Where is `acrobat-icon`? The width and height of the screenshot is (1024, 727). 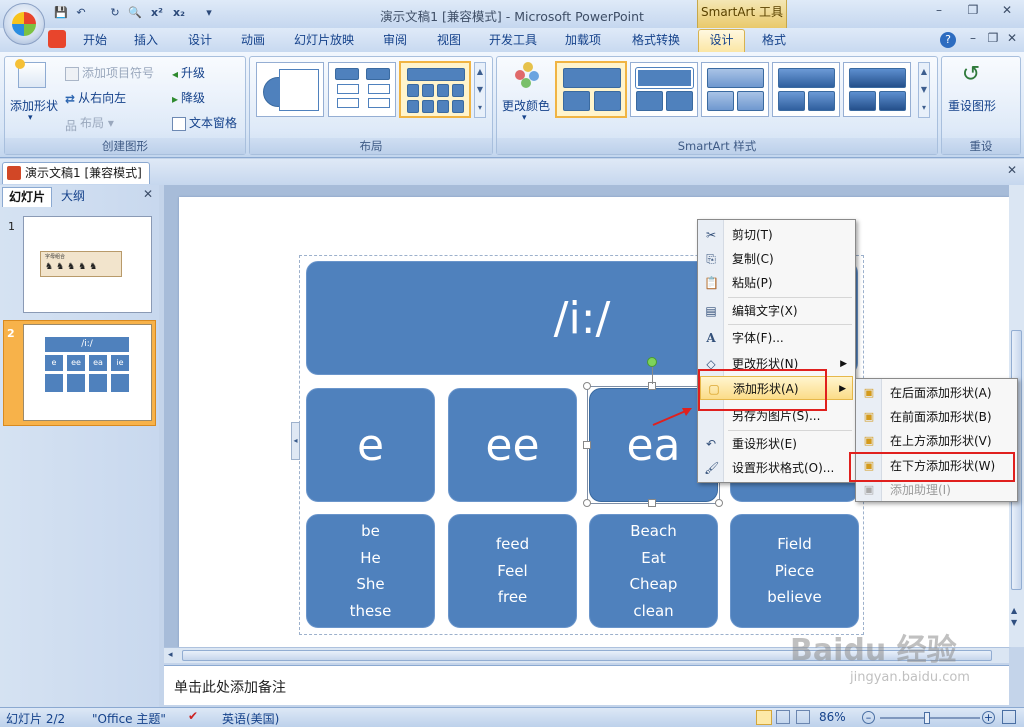
acrobat-icon is located at coordinates (57, 39).